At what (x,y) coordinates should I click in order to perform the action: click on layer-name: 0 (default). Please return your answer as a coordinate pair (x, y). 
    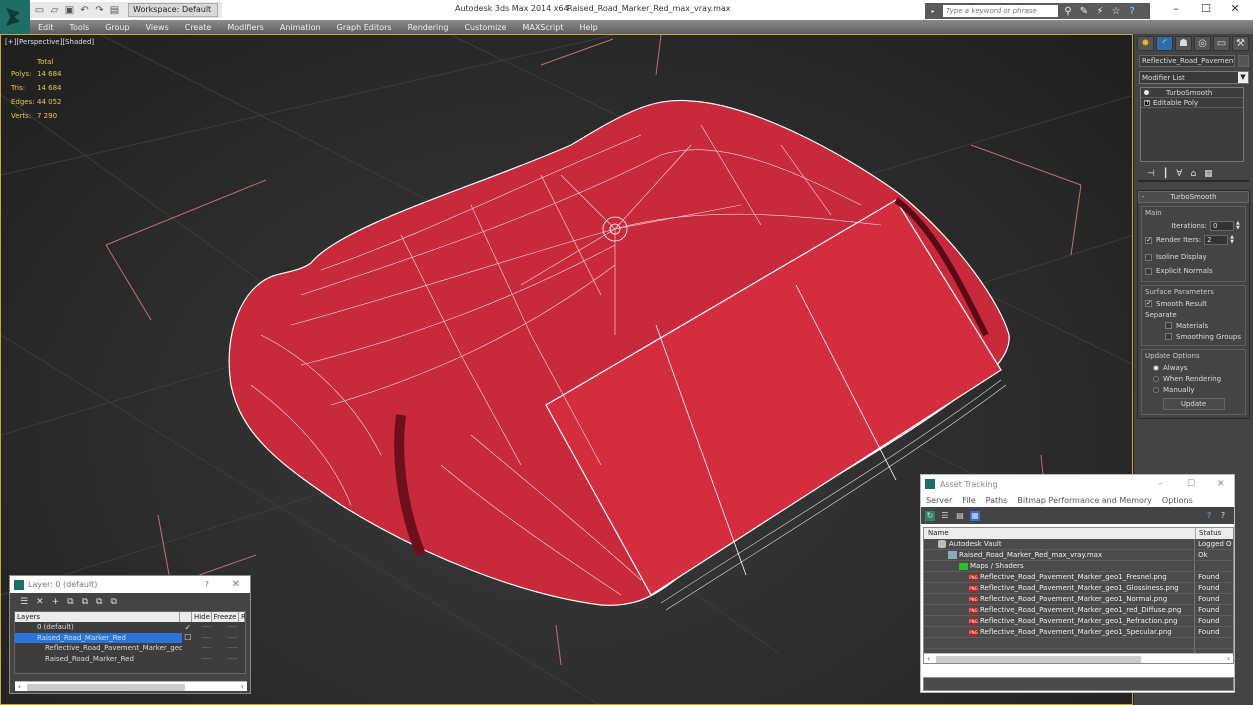
    Looking at the image, I should click on (98, 627).